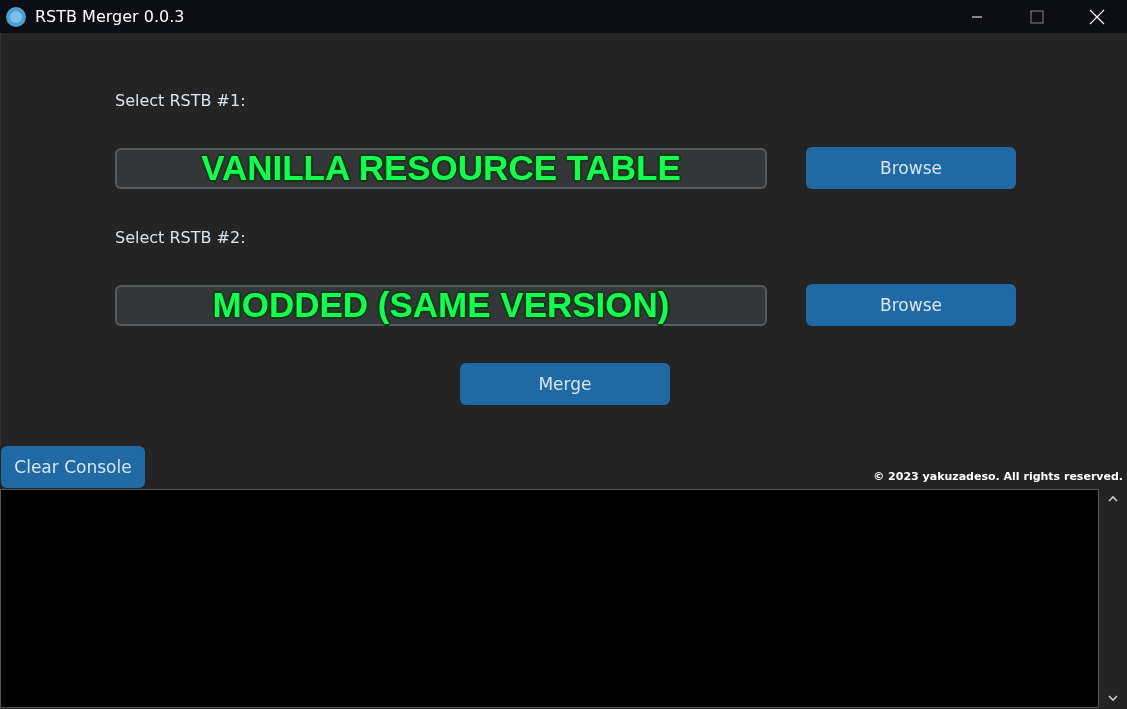  Describe the element at coordinates (73, 467) in the screenshot. I see `clear-console-button: Clear Console` at that location.